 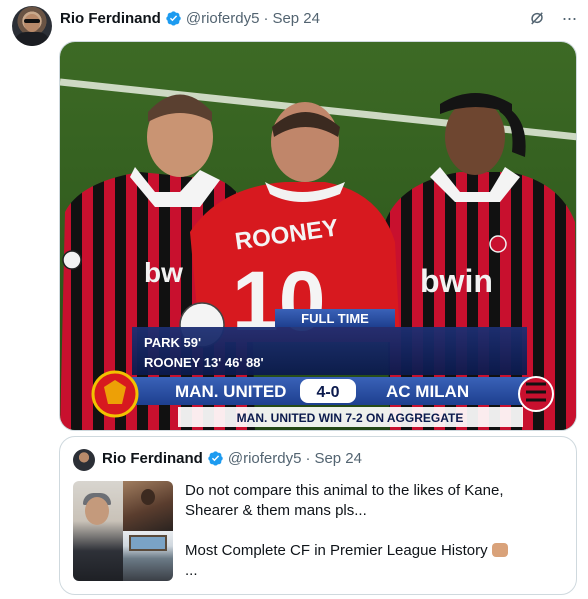 What do you see at coordinates (84, 460) in the screenshot?
I see `quoted-author-avatar` at bounding box center [84, 460].